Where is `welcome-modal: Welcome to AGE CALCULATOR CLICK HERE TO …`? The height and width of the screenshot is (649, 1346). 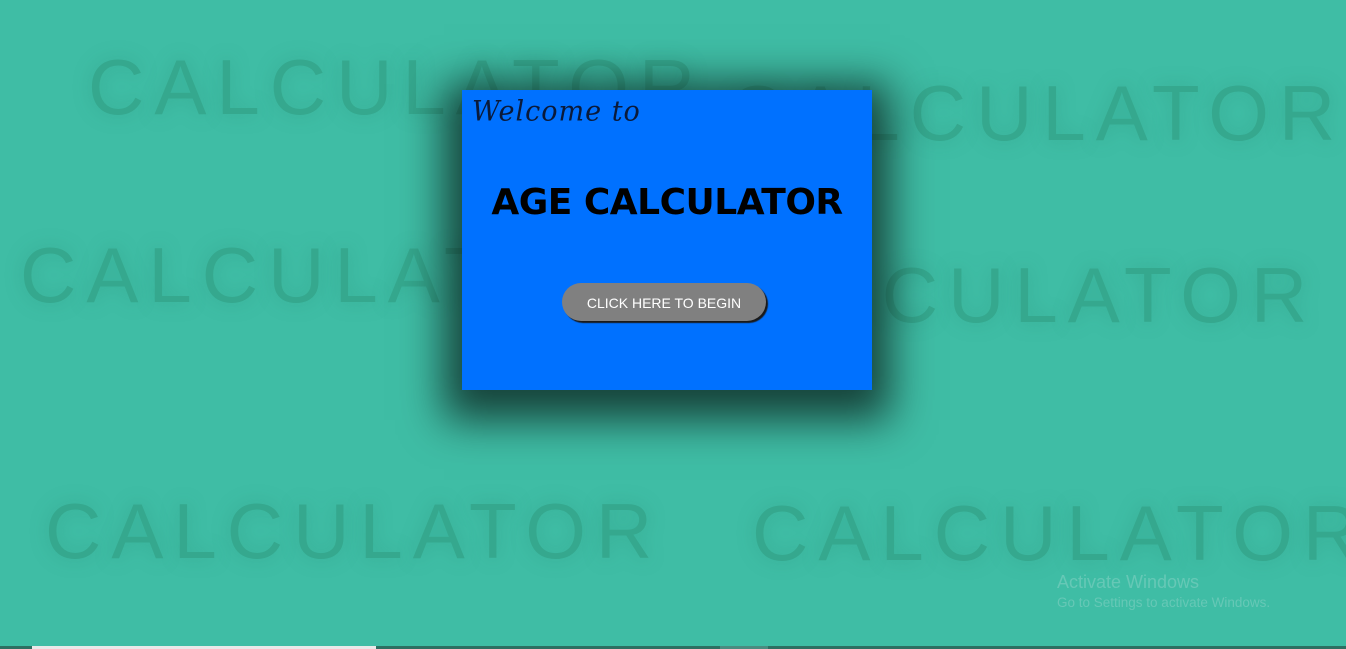
welcome-modal: Welcome to AGE CALCULATOR CLICK HERE TO … is located at coordinates (667, 240).